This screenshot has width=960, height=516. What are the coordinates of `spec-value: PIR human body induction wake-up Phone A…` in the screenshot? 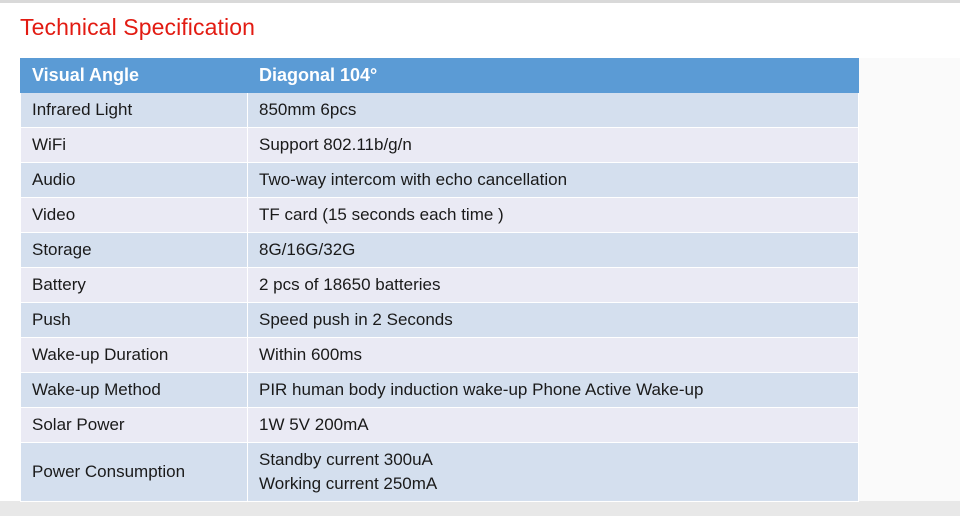 It's located at (553, 390).